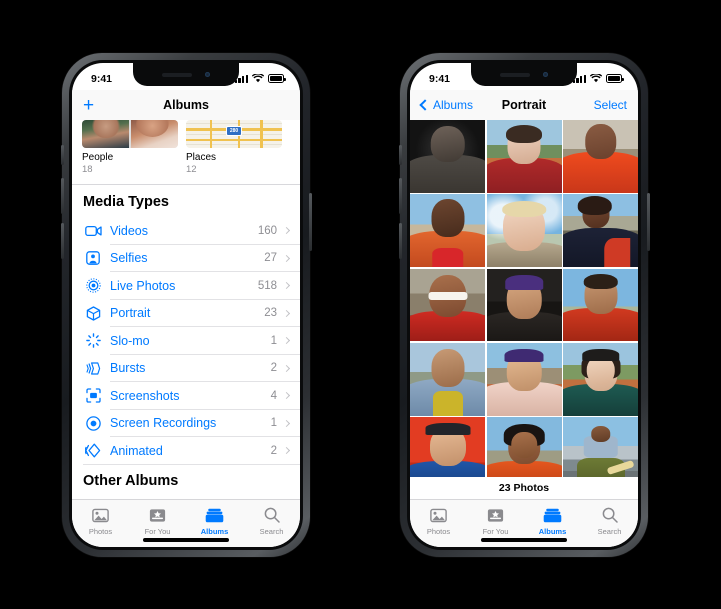 Image resolution: width=721 pixels, height=609 pixels. I want to click on list-item-bursts: Bursts 2, so click(186, 369).